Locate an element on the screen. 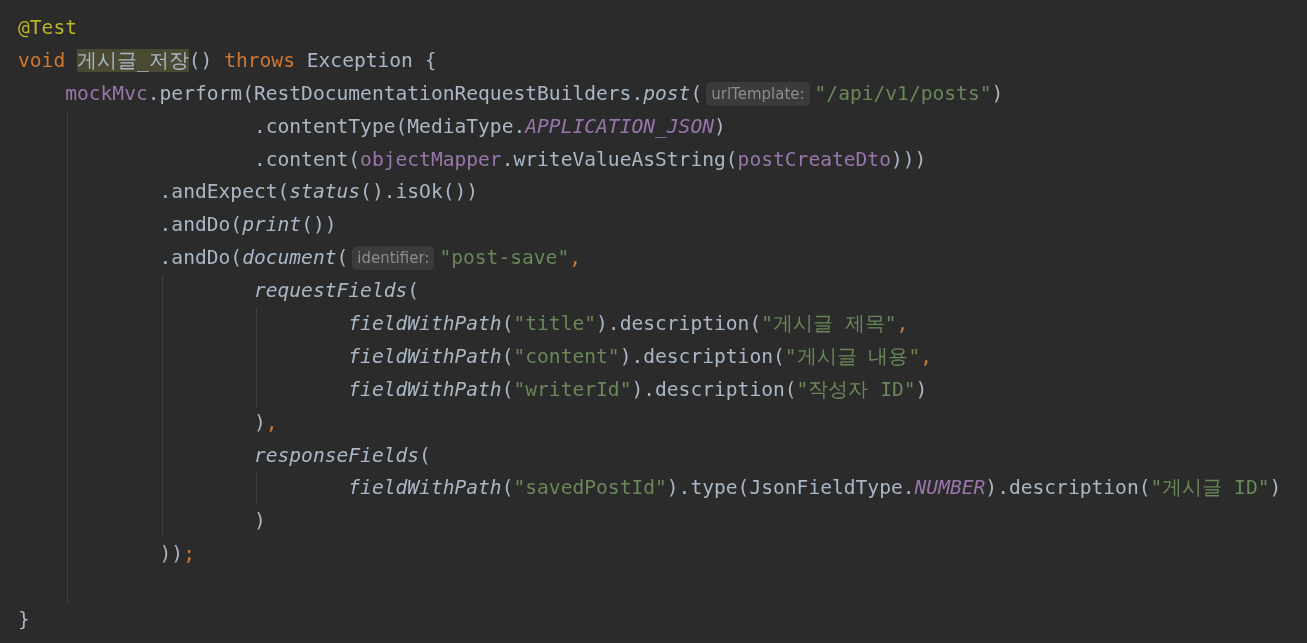 The height and width of the screenshot is (643, 1307). code-text: ()) is located at coordinates (319, 225).